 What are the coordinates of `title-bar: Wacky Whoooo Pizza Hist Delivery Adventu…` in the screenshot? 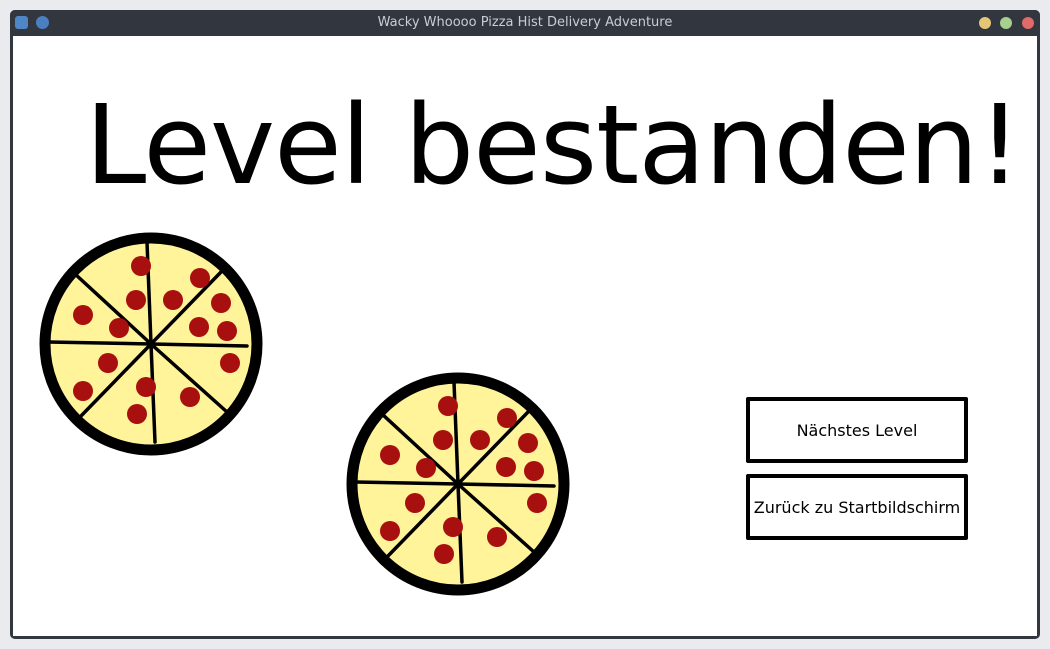 It's located at (525, 23).